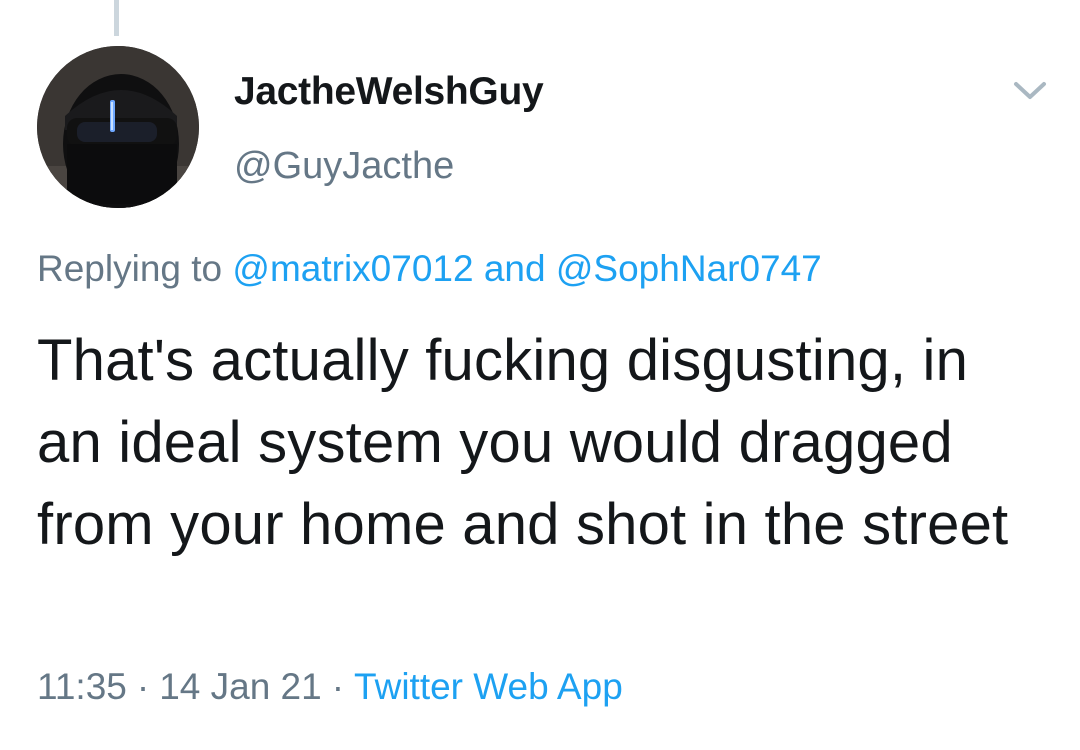 The width and height of the screenshot is (1080, 750). Describe the element at coordinates (514, 268) in the screenshot. I see `replying-and-text: and` at that location.